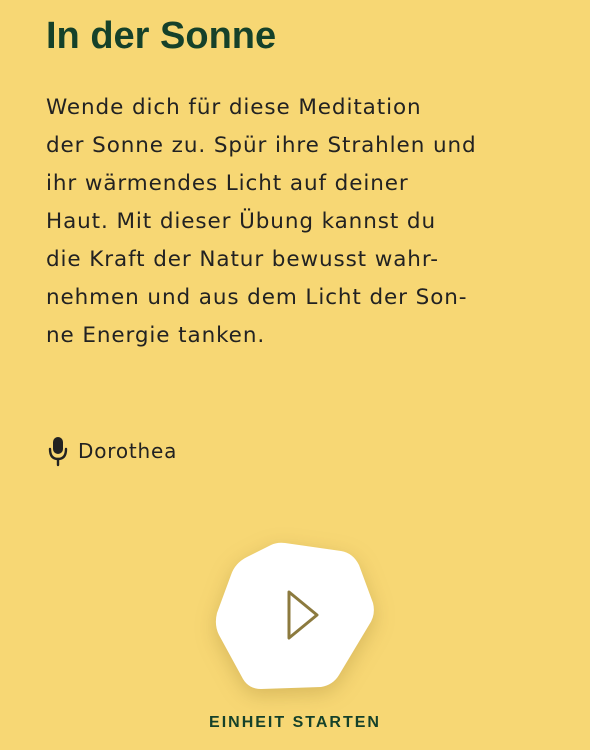  I want to click on microphone-icon, so click(58, 451).